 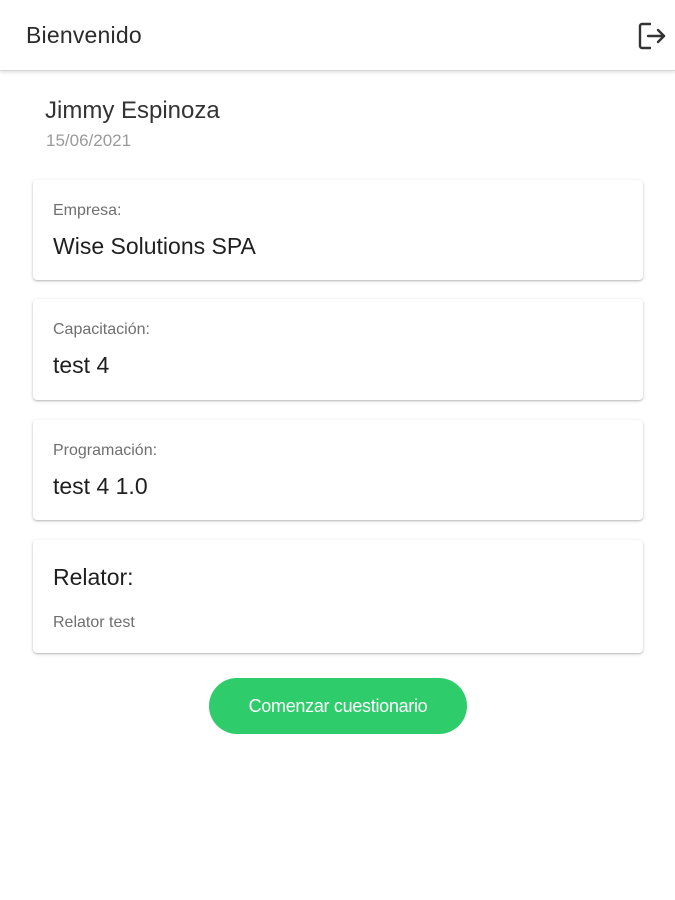 I want to click on page-title: Bienvenido, so click(x=84, y=35).